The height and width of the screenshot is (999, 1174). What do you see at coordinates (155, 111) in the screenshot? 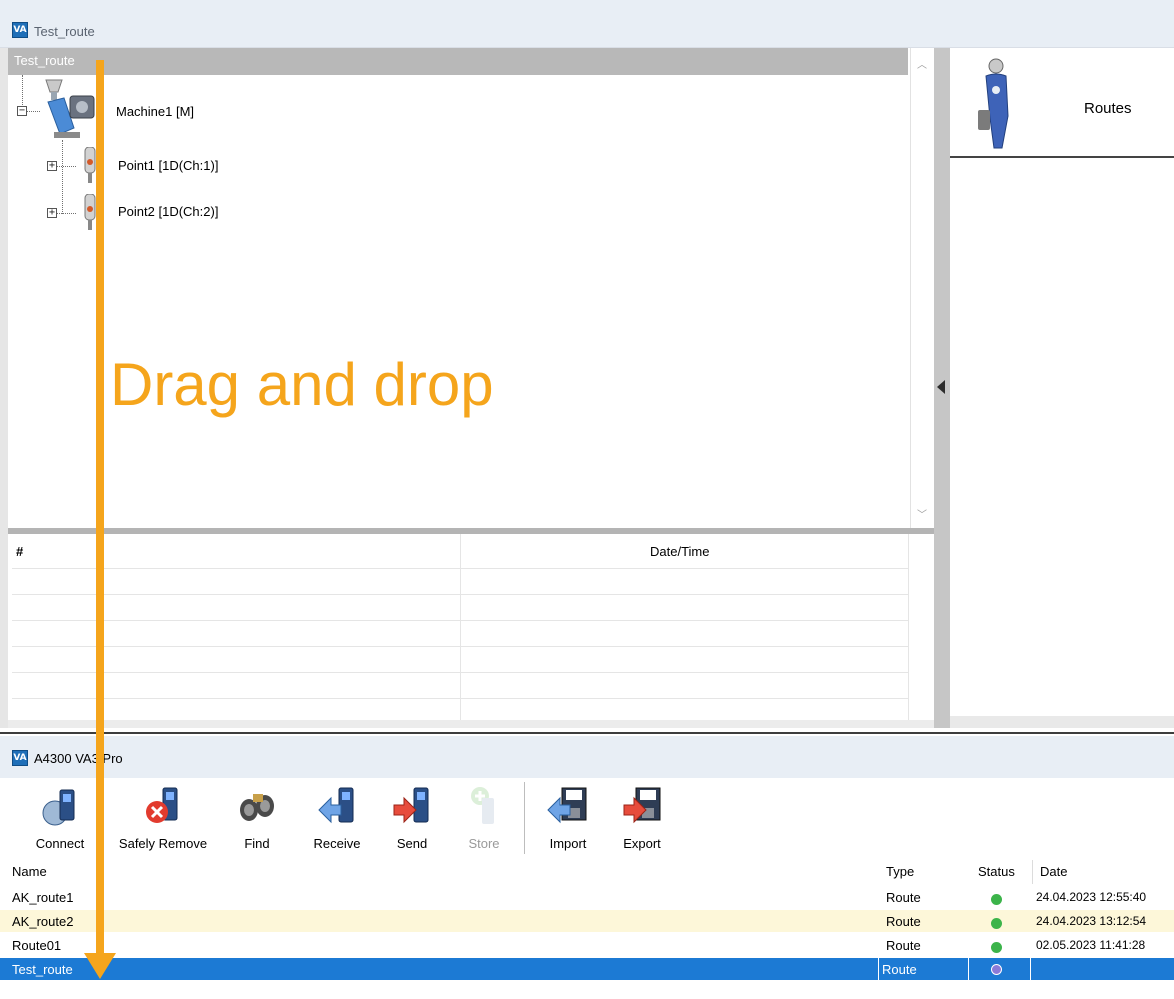
I see `tree-node-machine: Machine1 [M]` at bounding box center [155, 111].